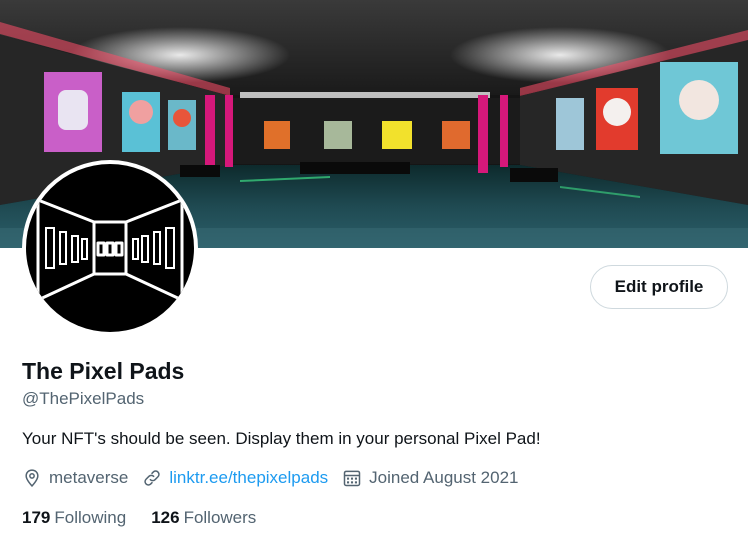 This screenshot has height=552, width=748. What do you see at coordinates (83, 398) in the screenshot?
I see `profile-handle: @ThePixelPads` at bounding box center [83, 398].